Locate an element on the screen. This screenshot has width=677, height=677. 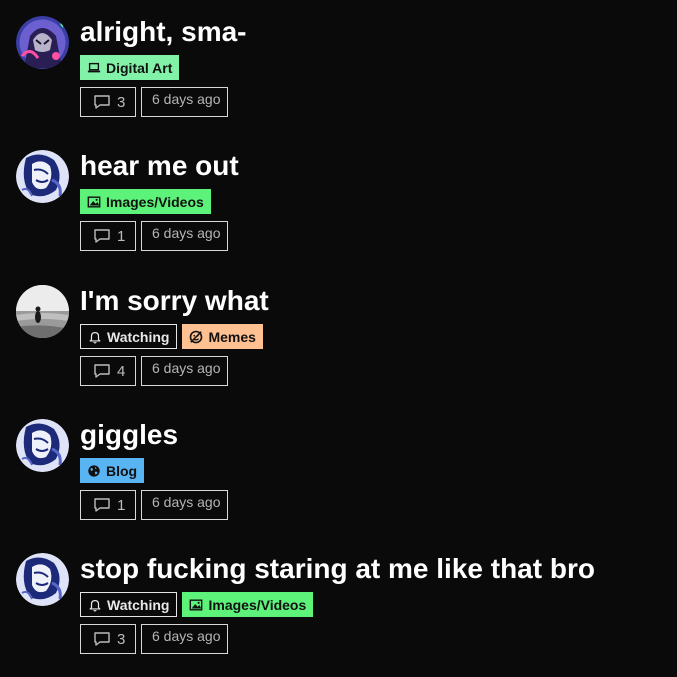
tag-row: Blog is located at coordinates (373, 470).